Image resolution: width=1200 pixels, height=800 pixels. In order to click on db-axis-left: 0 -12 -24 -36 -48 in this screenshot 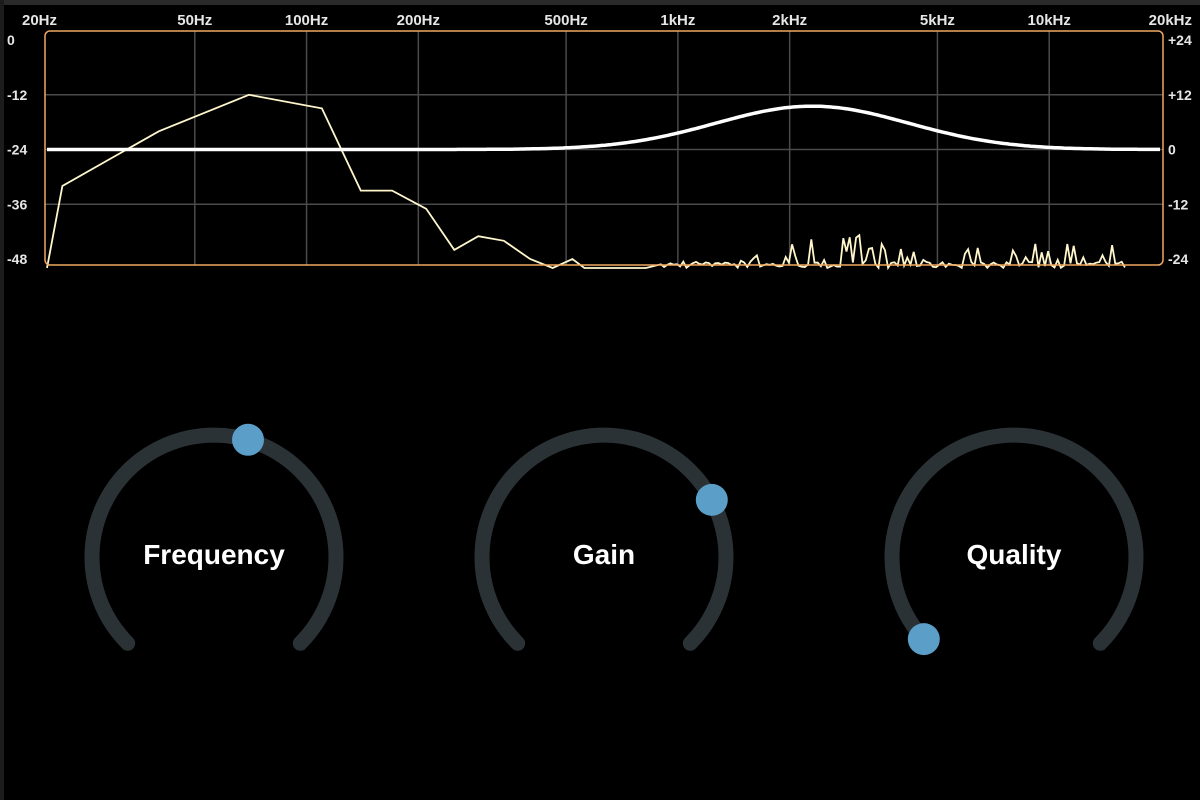, I will do `click(17, 149)`.